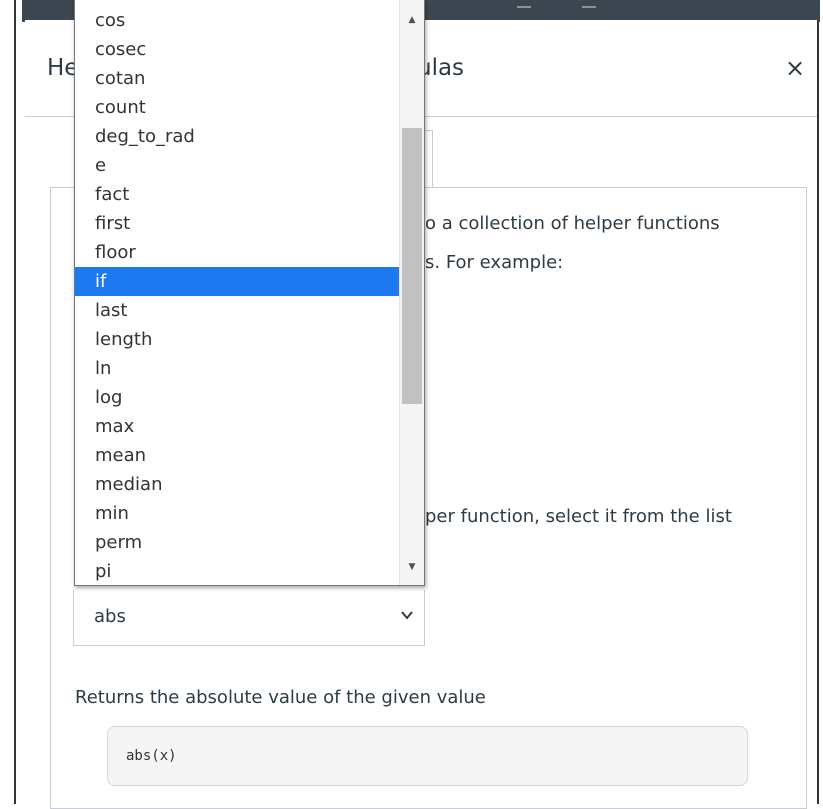 This screenshot has height=809, width=823. Describe the element at coordinates (151, 756) in the screenshot. I see `code-example: abs(x)` at that location.